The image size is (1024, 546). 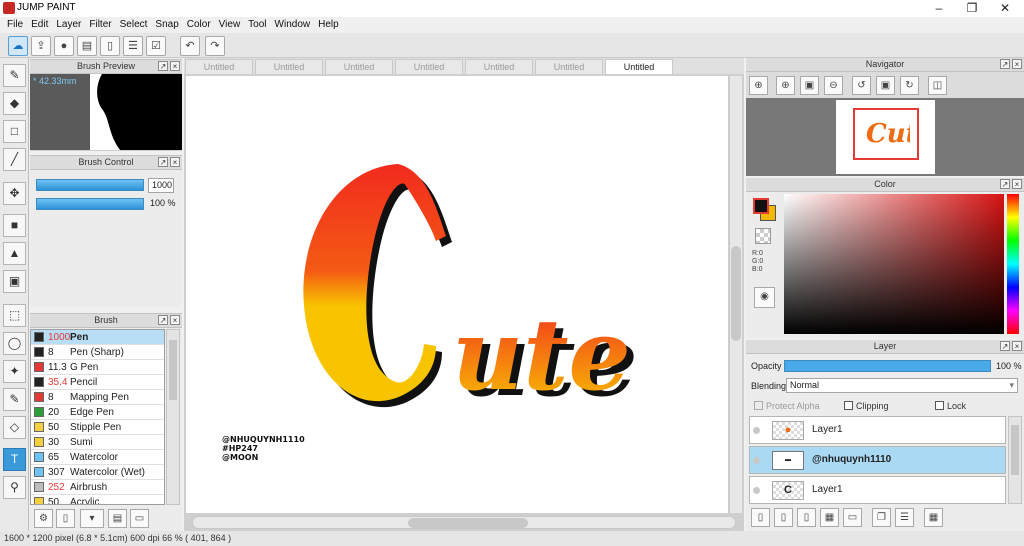 What do you see at coordinates (760, 517) in the screenshot?
I see `new-layer-icon: ▯` at bounding box center [760, 517].